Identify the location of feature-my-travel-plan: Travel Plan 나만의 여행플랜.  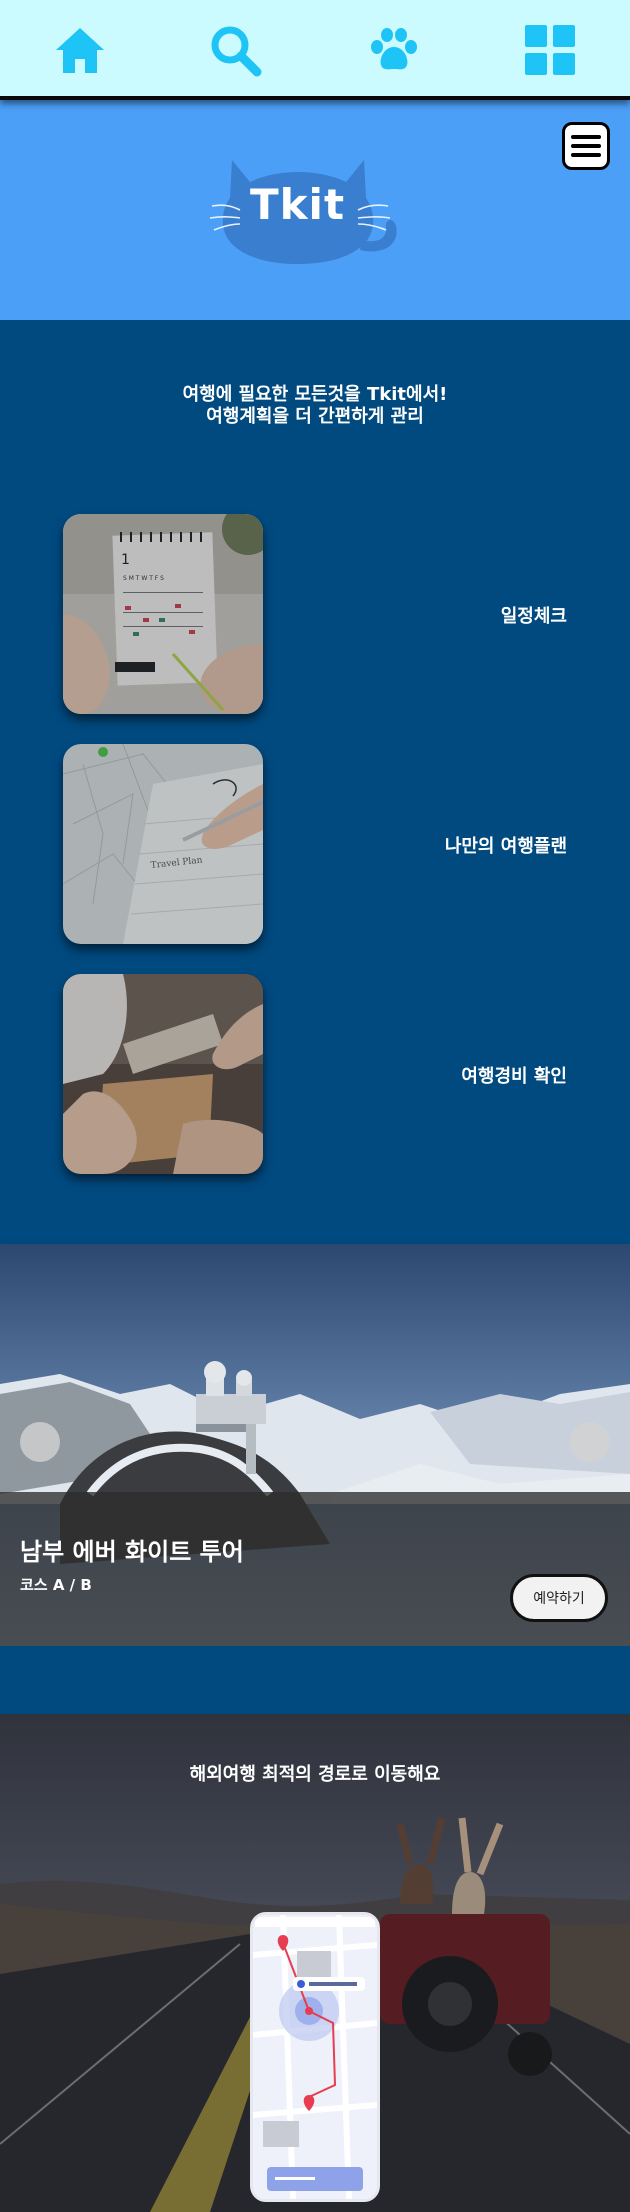
(315, 844).